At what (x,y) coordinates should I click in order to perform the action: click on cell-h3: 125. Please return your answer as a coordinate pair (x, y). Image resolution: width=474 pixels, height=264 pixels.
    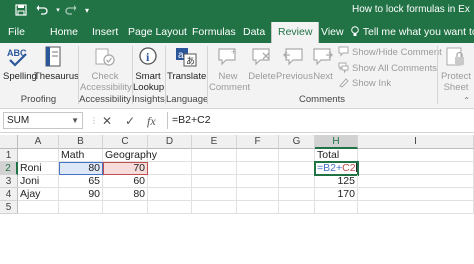
    Looking at the image, I should click on (336, 181).